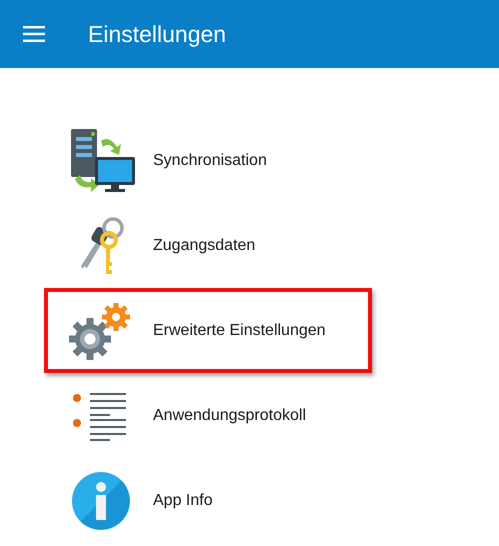 The height and width of the screenshot is (546, 499). I want to click on app-bar-title: Einstellungen, so click(157, 34).